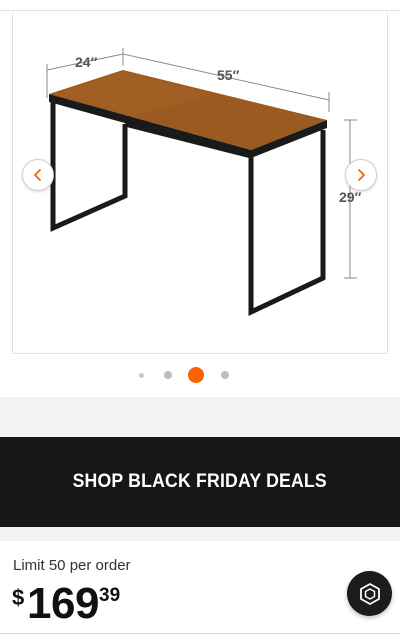 The image size is (400, 642). I want to click on black-friday-banner-label: SHOP BLACK FRIDAY DEALS, so click(200, 481).